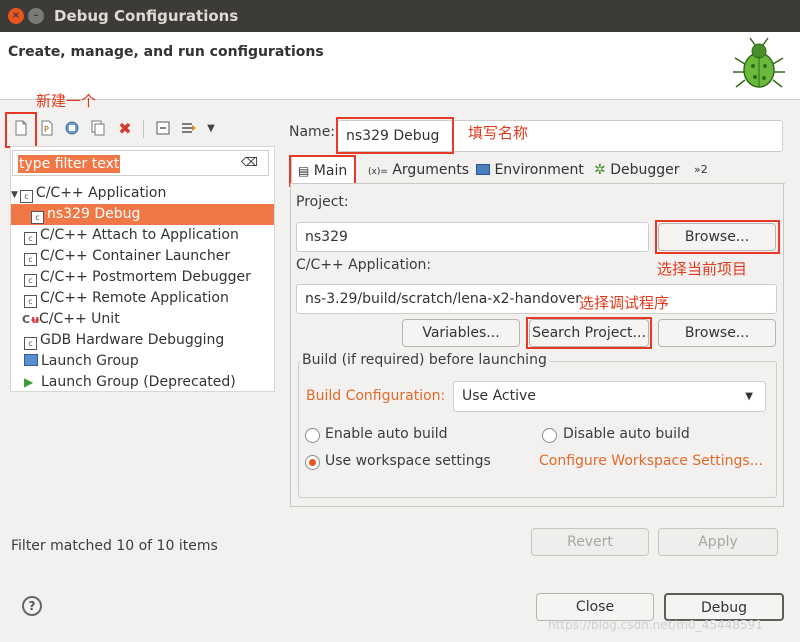 This screenshot has width=800, height=642. I want to click on disable-auto-build-radio, so click(549, 435).